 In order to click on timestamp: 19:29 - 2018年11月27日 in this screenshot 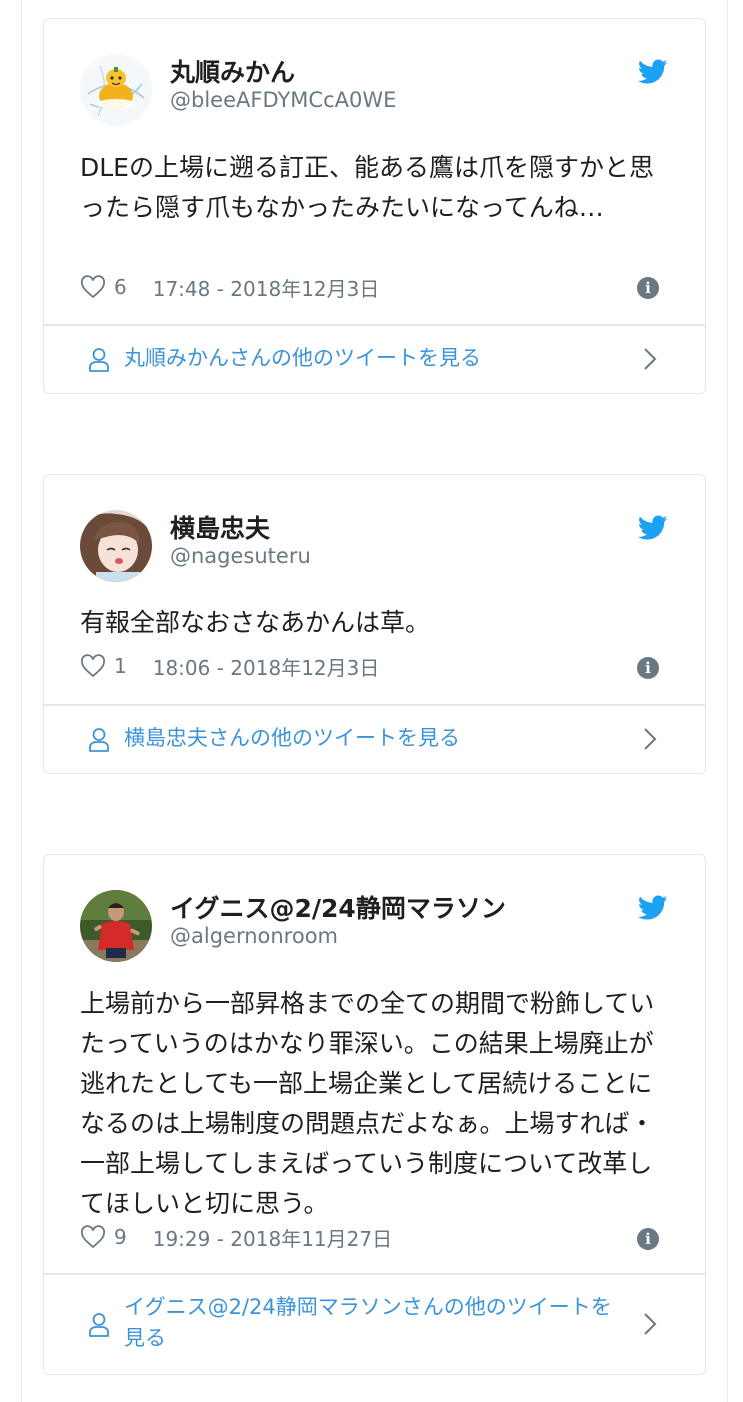, I will do `click(272, 1237)`.